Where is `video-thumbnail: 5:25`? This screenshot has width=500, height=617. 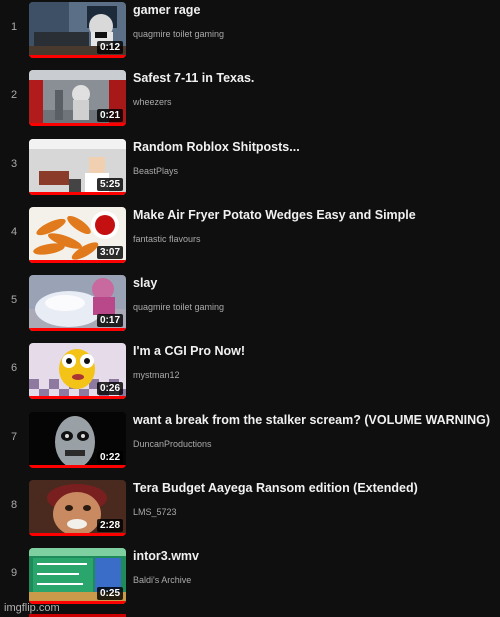 video-thumbnail: 5:25 is located at coordinates (77, 167).